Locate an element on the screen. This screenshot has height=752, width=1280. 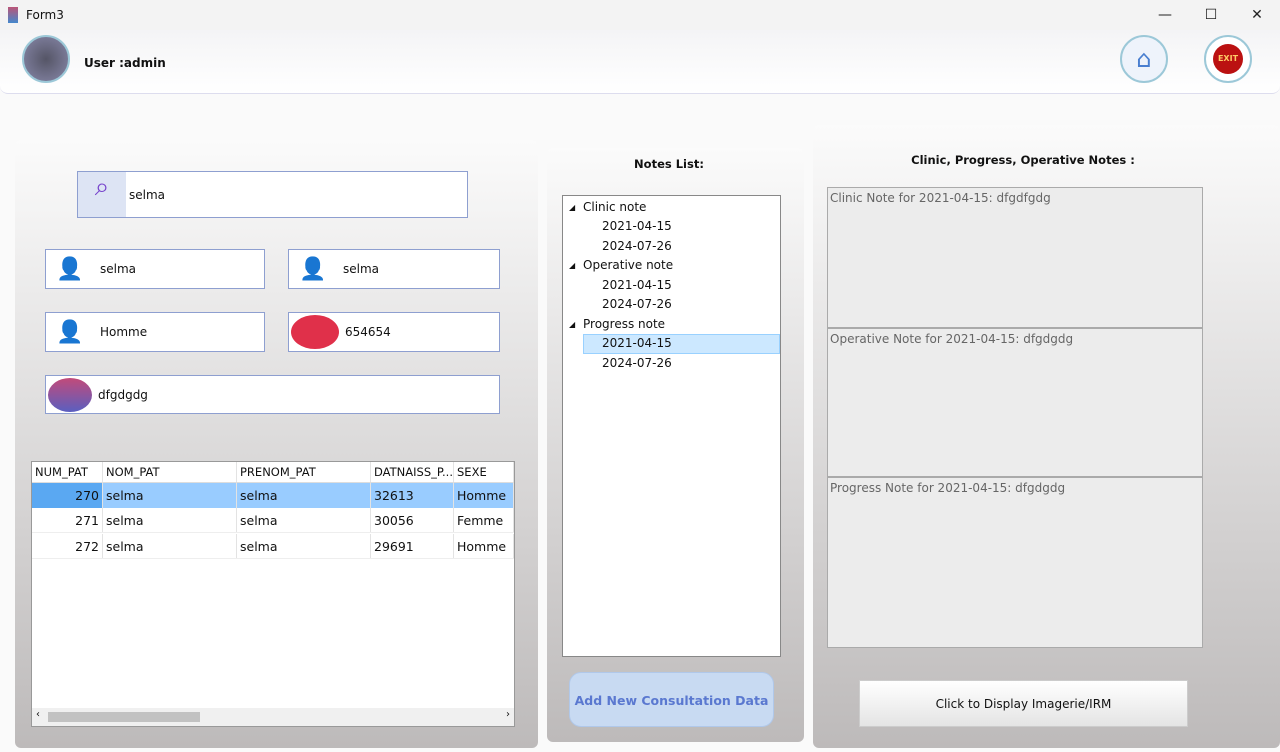
user-label: User :admin is located at coordinates (125, 63).